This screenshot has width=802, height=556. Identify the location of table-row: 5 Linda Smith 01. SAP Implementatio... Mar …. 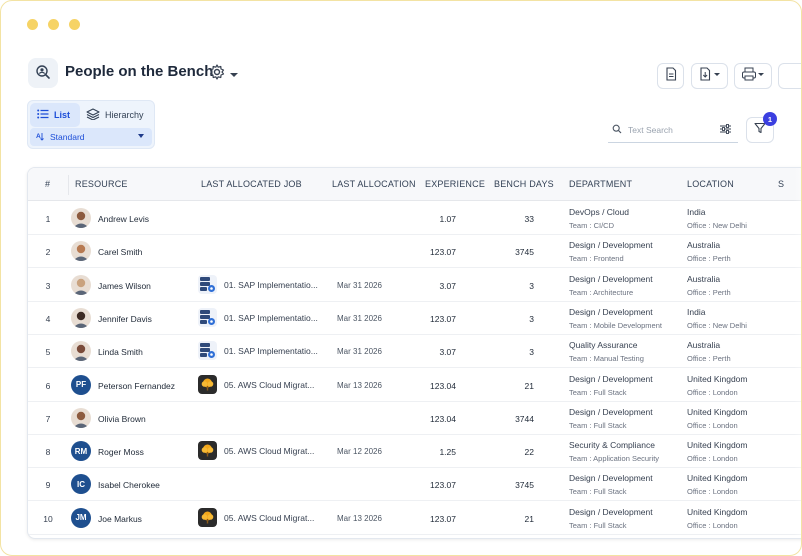
(414, 352).